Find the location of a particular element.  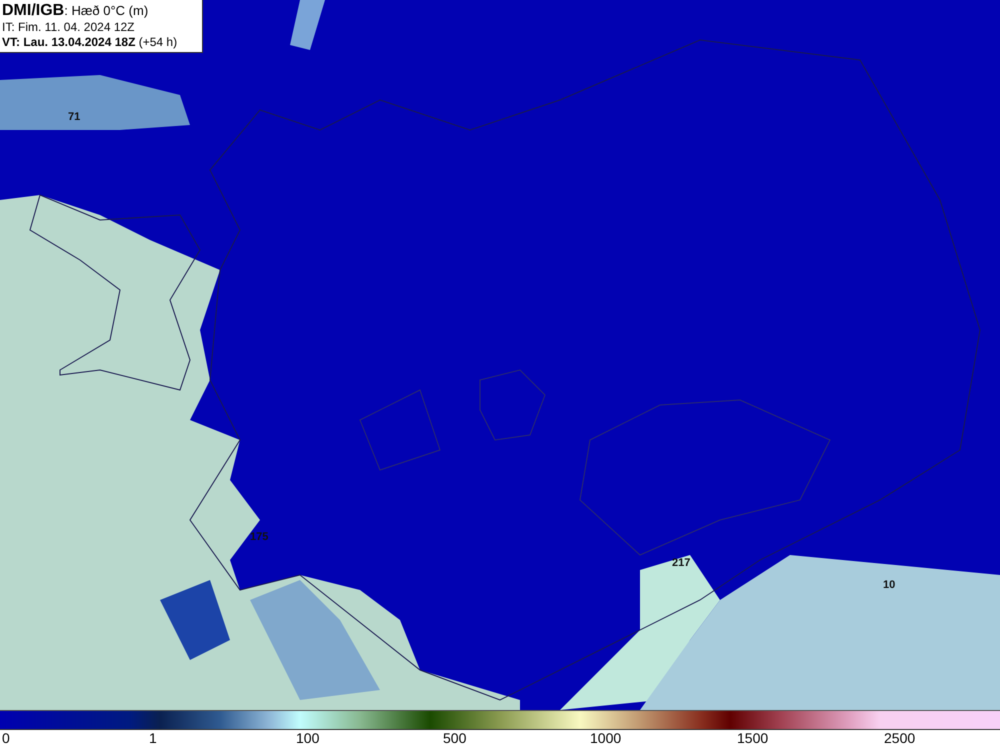

point-value: 217 is located at coordinates (681, 563).